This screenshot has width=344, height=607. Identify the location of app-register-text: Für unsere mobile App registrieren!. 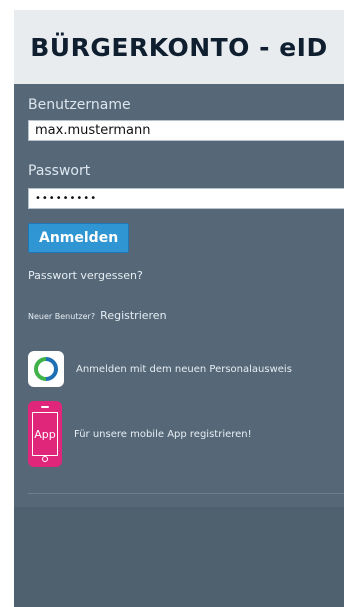
(163, 434).